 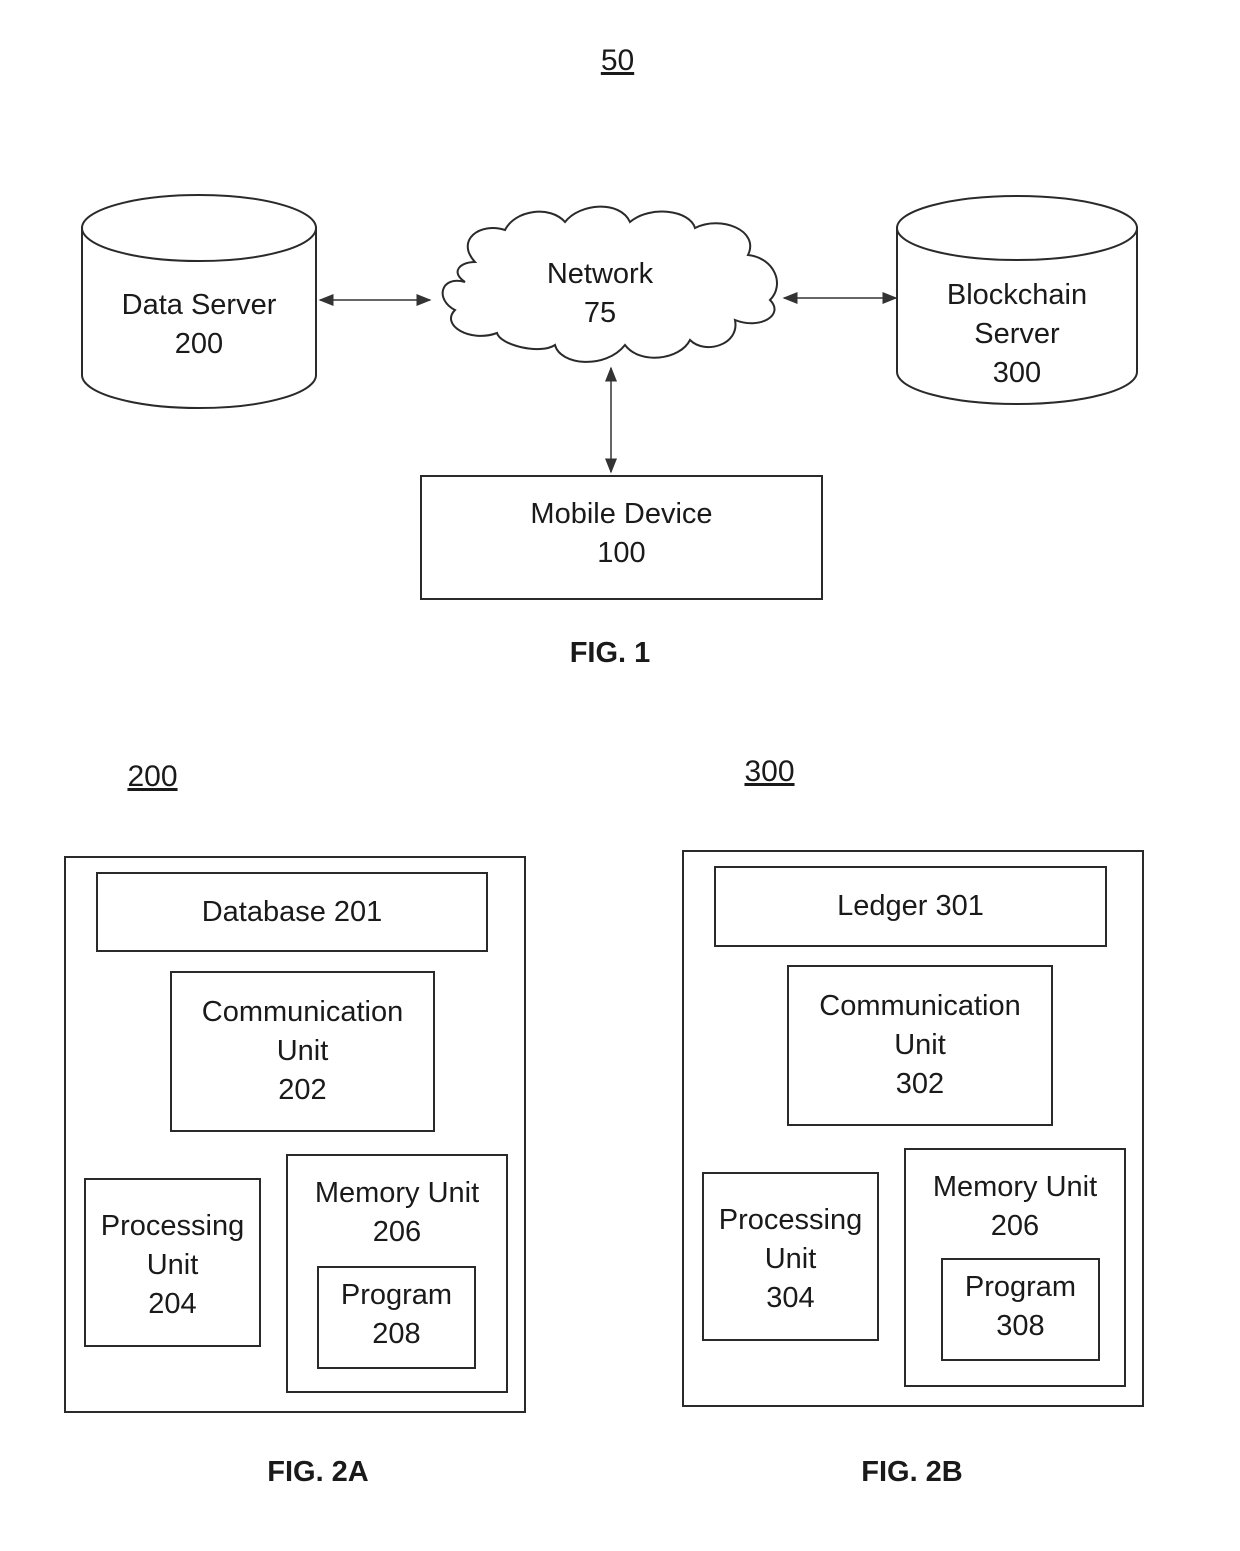 What do you see at coordinates (1017, 295) in the screenshot?
I see `blockchain-server-name: Blockchain` at bounding box center [1017, 295].